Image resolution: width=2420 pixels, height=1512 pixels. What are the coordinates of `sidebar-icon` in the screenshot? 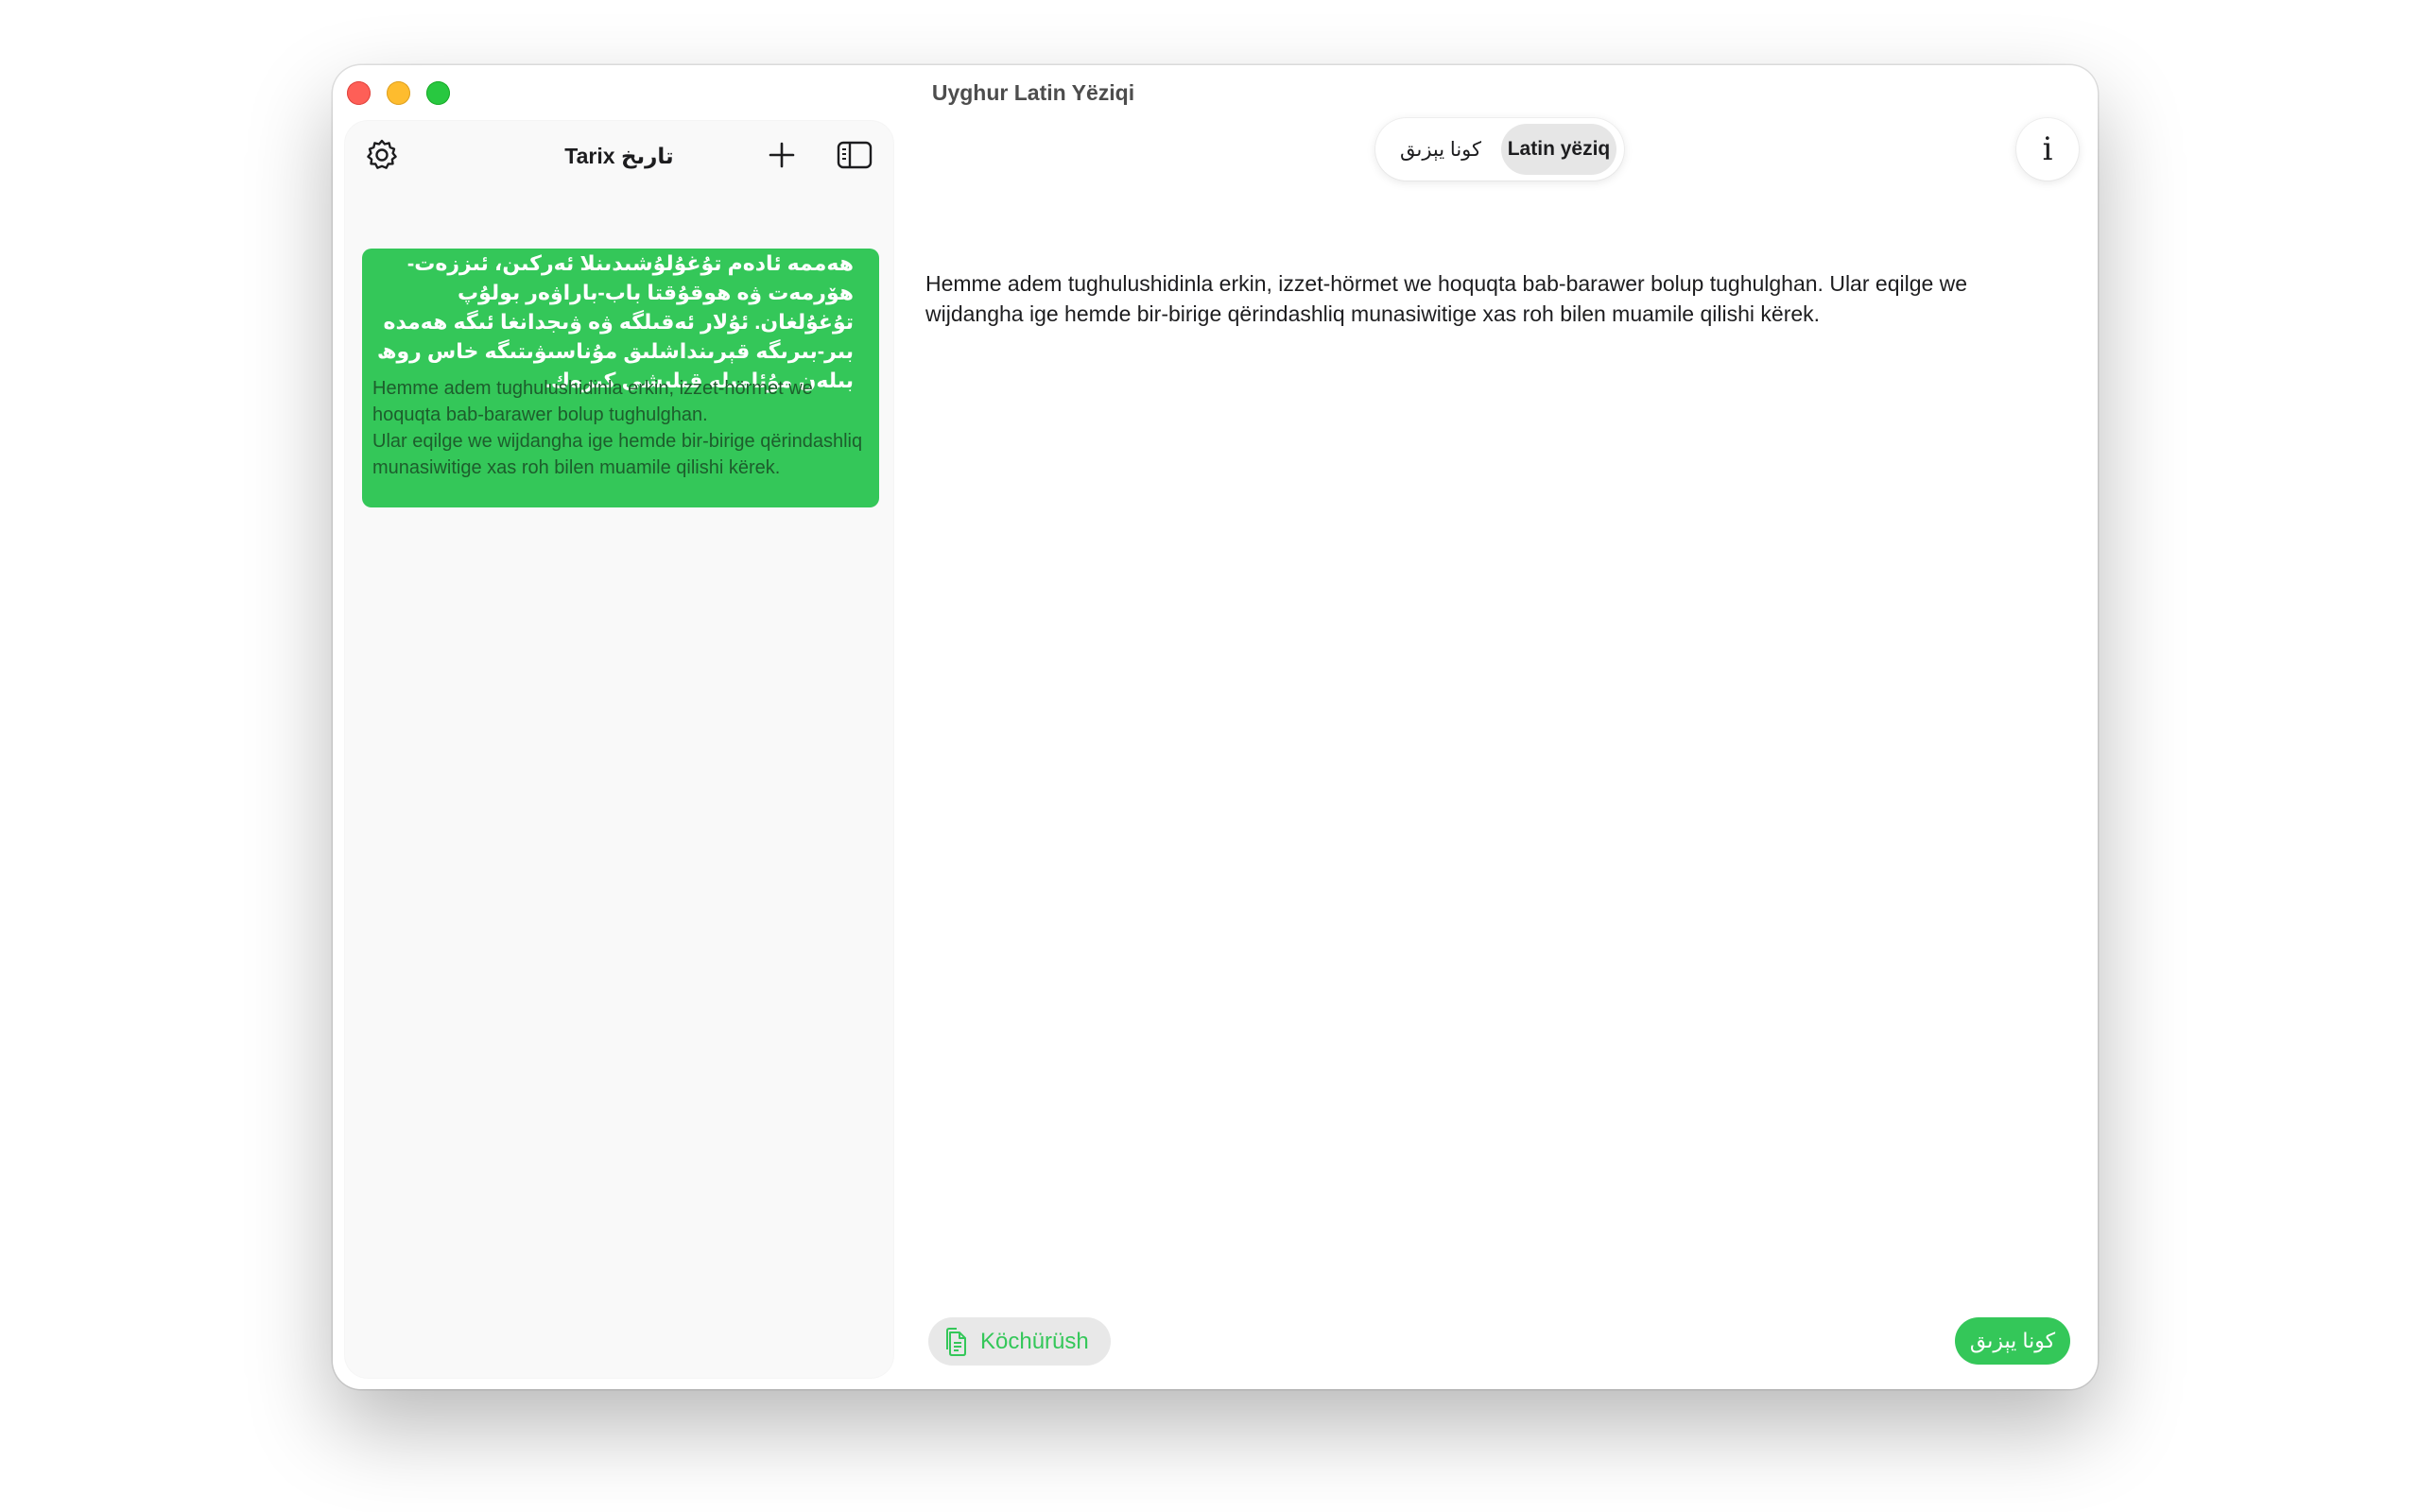 It's located at (855, 155).